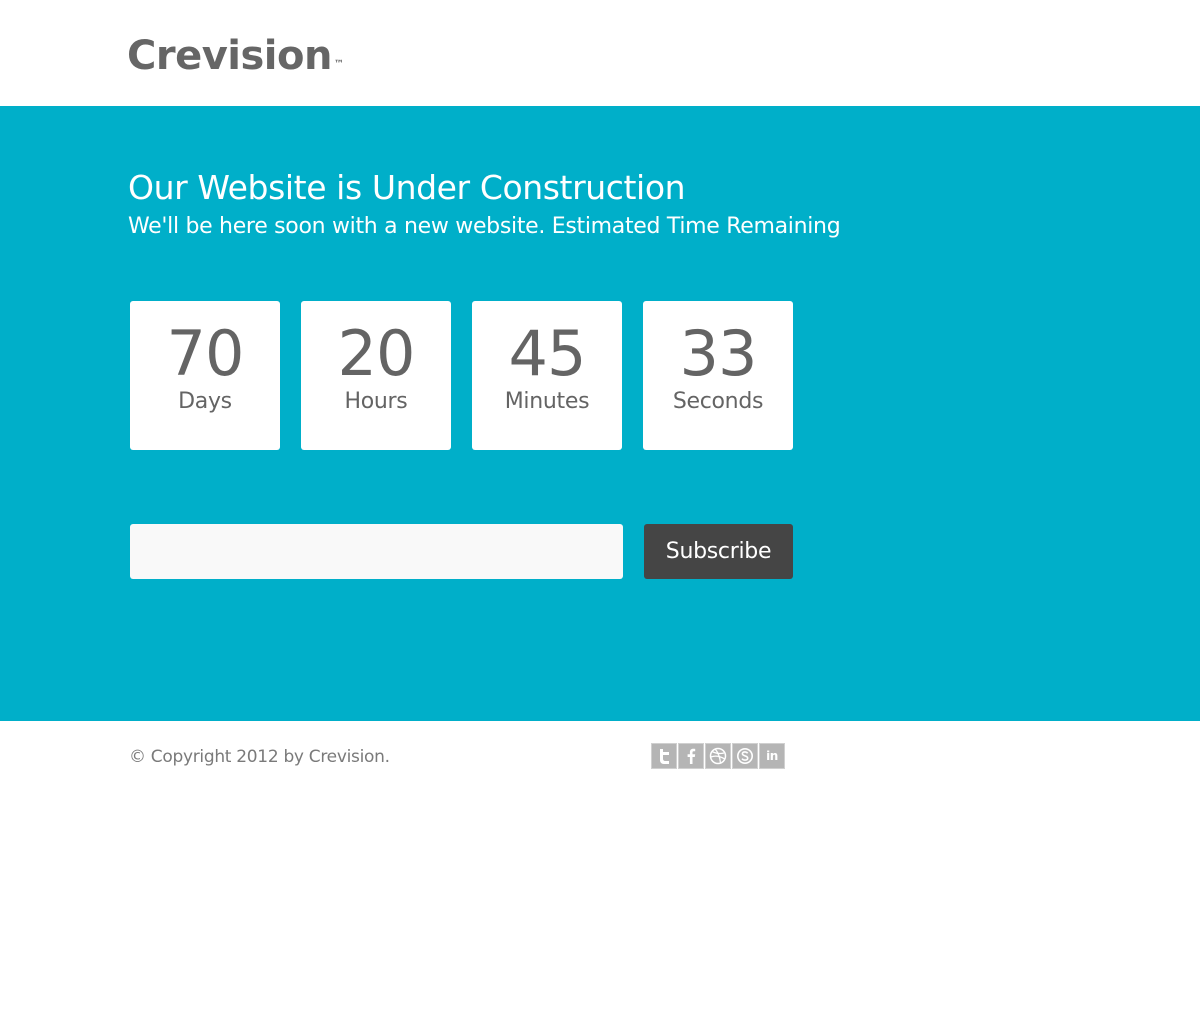 The height and width of the screenshot is (1020, 1200). Describe the element at coordinates (691, 756) in the screenshot. I see `facebook-icon` at that location.